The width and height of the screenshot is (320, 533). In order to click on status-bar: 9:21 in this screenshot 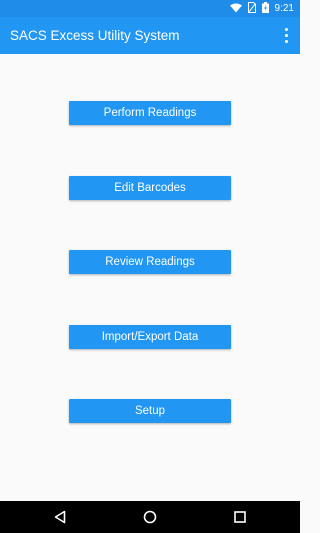, I will do `click(150, 8)`.